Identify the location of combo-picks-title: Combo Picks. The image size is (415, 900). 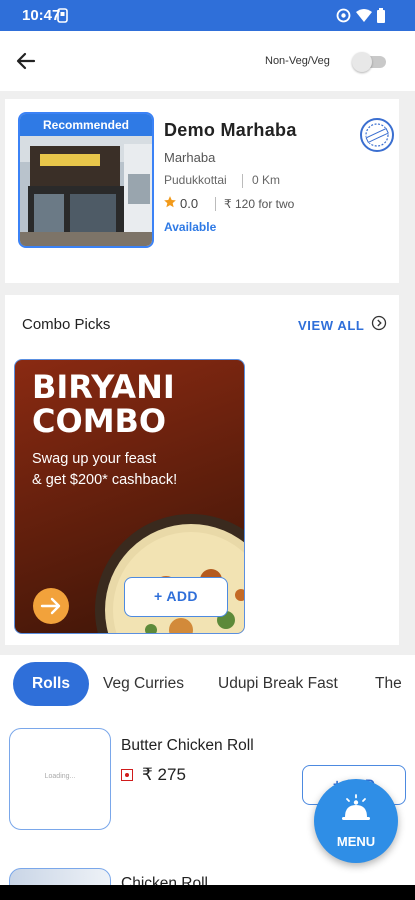
(66, 324).